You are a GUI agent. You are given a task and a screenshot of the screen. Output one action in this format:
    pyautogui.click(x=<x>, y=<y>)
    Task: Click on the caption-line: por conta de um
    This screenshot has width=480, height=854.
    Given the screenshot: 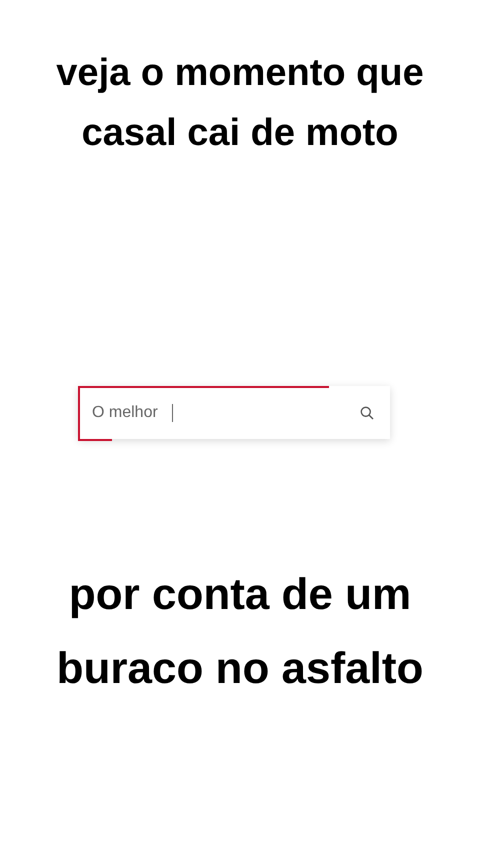 What is the action you would take?
    pyautogui.click(x=240, y=595)
    